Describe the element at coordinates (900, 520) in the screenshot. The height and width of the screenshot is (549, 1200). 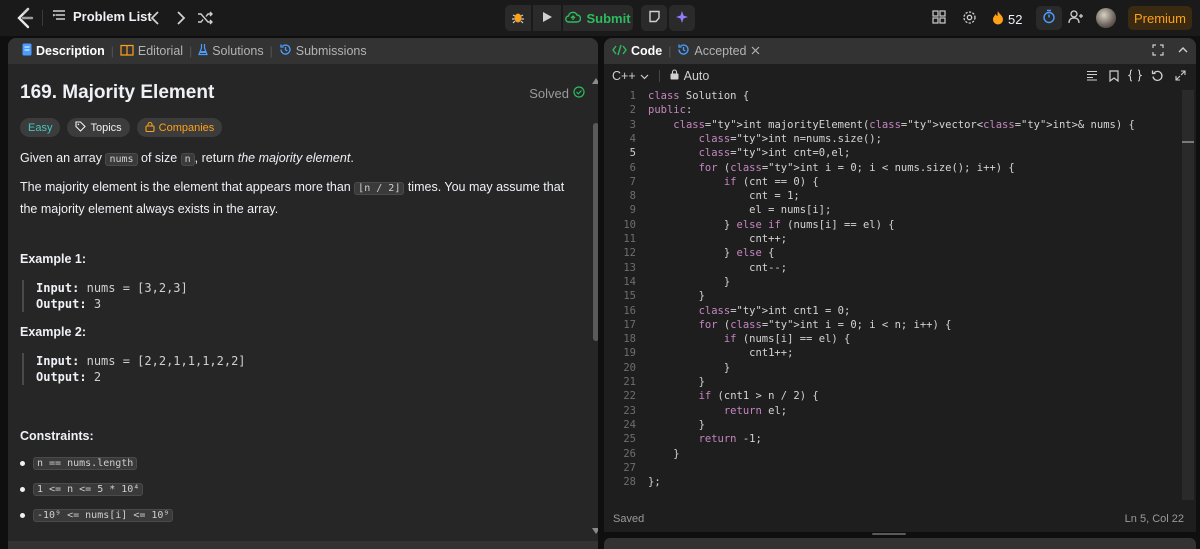
I see `editor-status-bar: Saved Ln 5, Col 22` at that location.